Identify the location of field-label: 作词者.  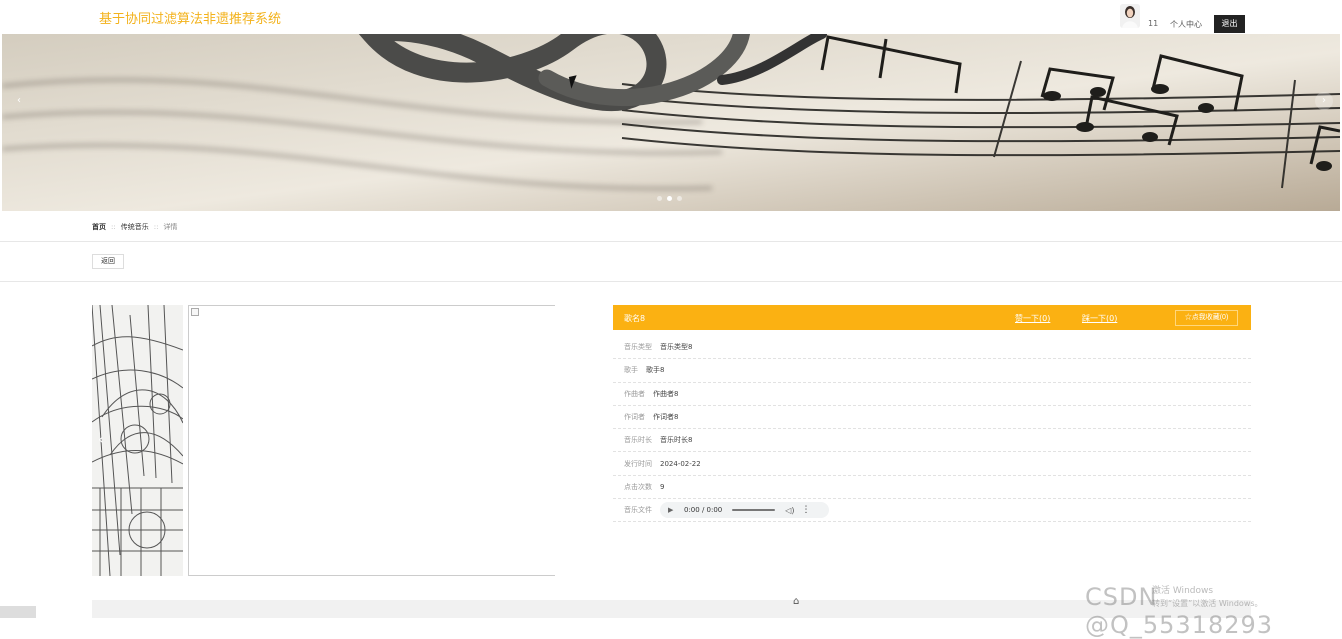
(634, 417).